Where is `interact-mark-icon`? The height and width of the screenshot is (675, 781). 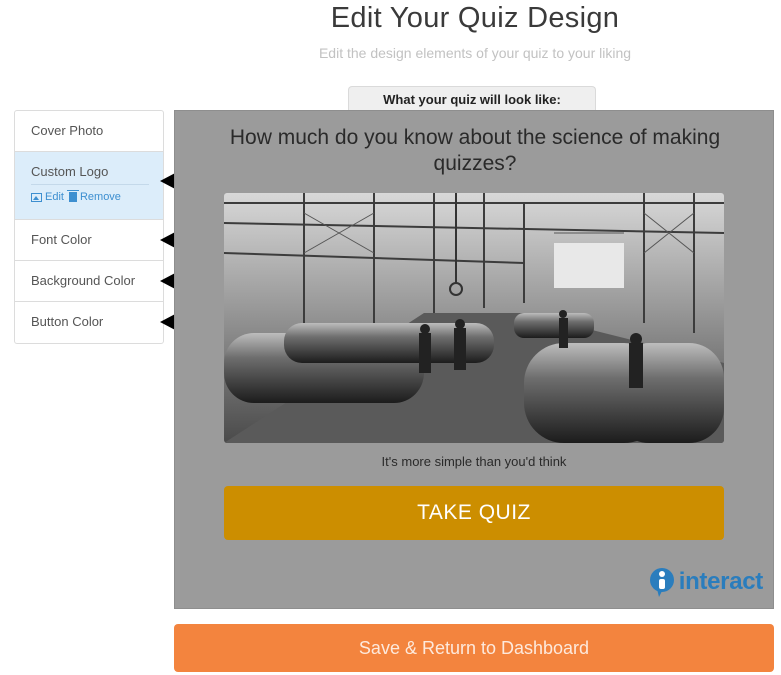 interact-mark-icon is located at coordinates (661, 582).